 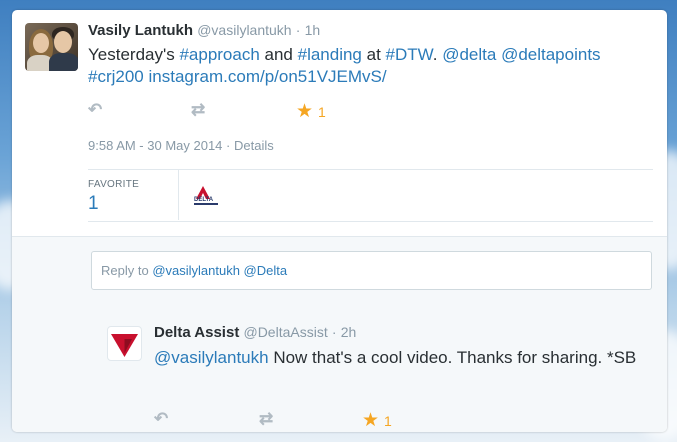 What do you see at coordinates (469, 54) in the screenshot?
I see `mention-link: @delta` at bounding box center [469, 54].